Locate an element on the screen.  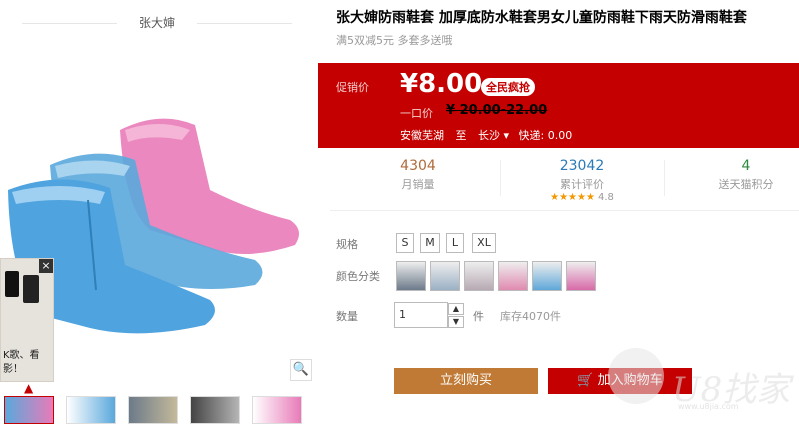
size-option-s: S is located at coordinates (405, 243).